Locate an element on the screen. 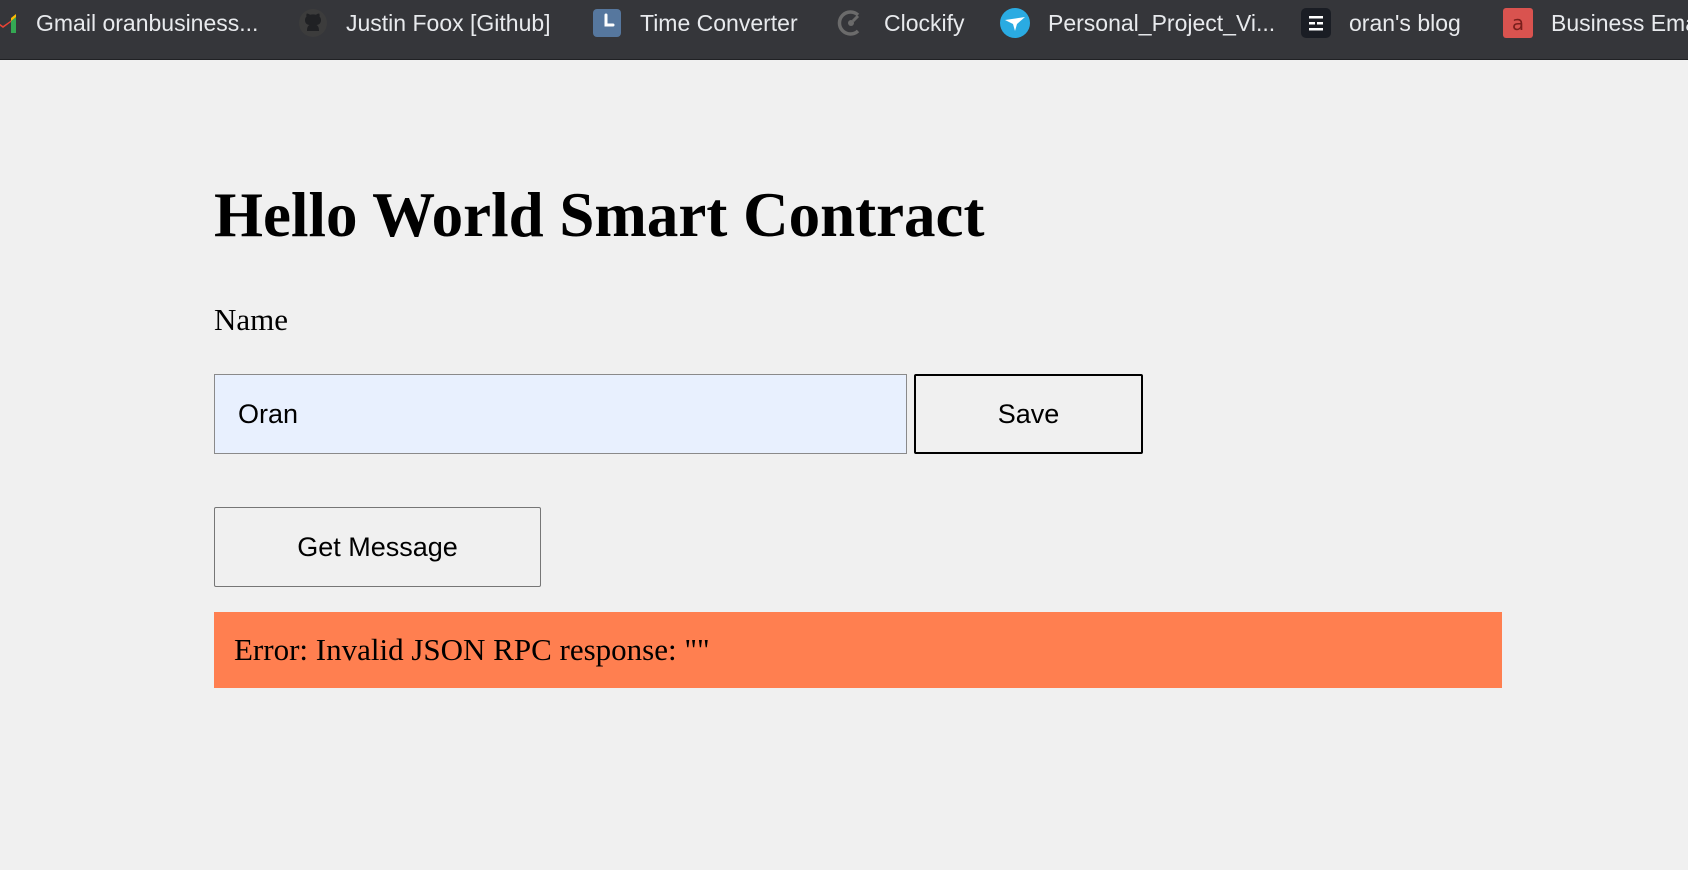 This screenshot has height=870, width=1688. bookmark-clockify: Clockify is located at coordinates (900, 23).